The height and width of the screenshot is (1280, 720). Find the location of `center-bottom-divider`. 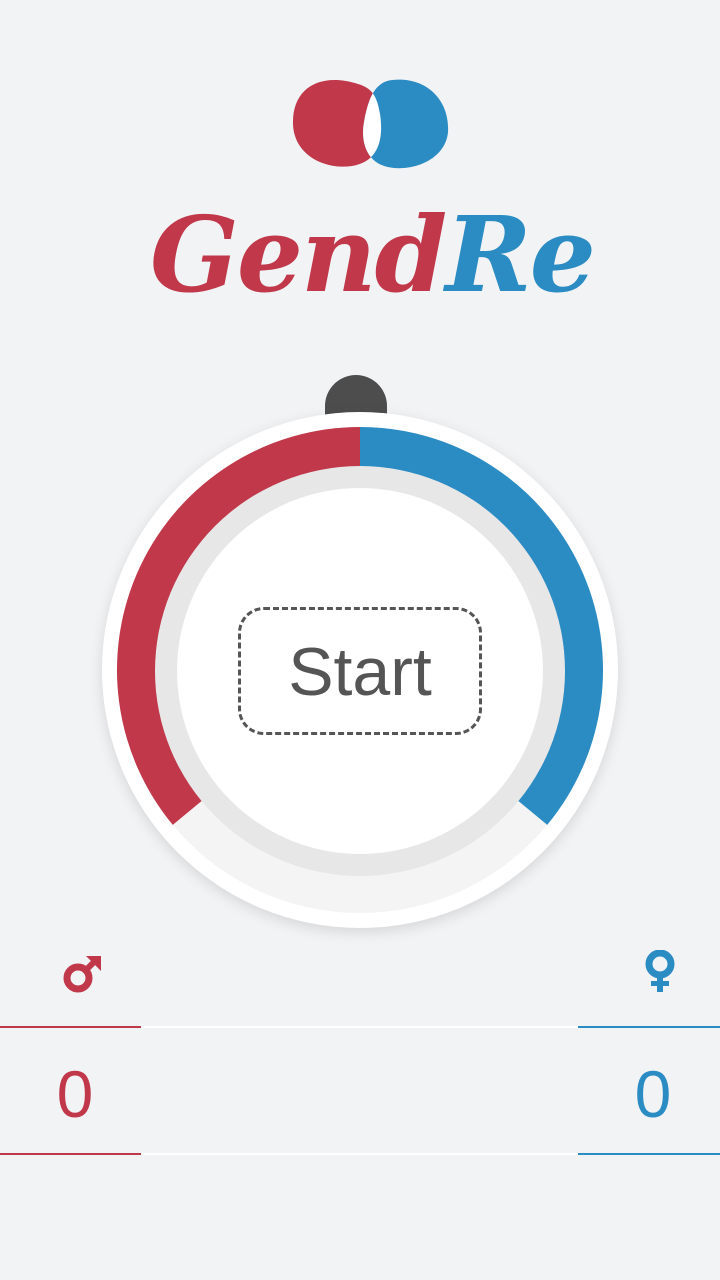

center-bottom-divider is located at coordinates (359, 1154).